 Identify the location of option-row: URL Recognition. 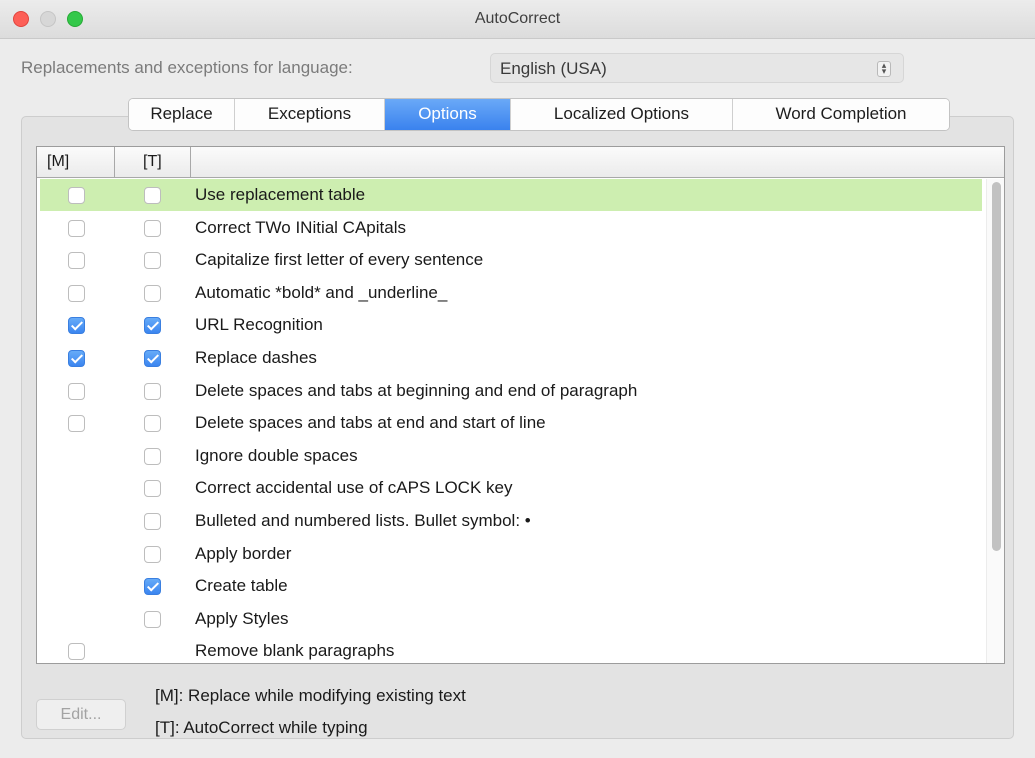
(511, 325).